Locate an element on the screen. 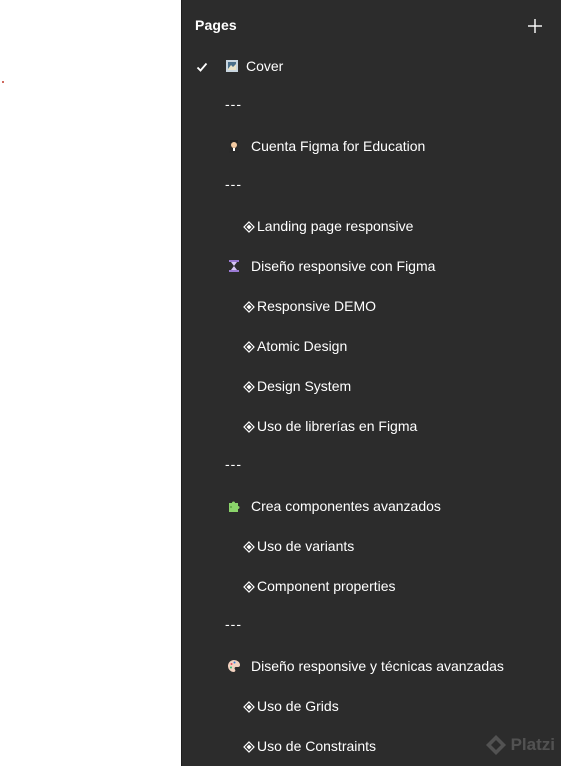 This screenshot has height=766, width=561. palette-icon is located at coordinates (234, 666).